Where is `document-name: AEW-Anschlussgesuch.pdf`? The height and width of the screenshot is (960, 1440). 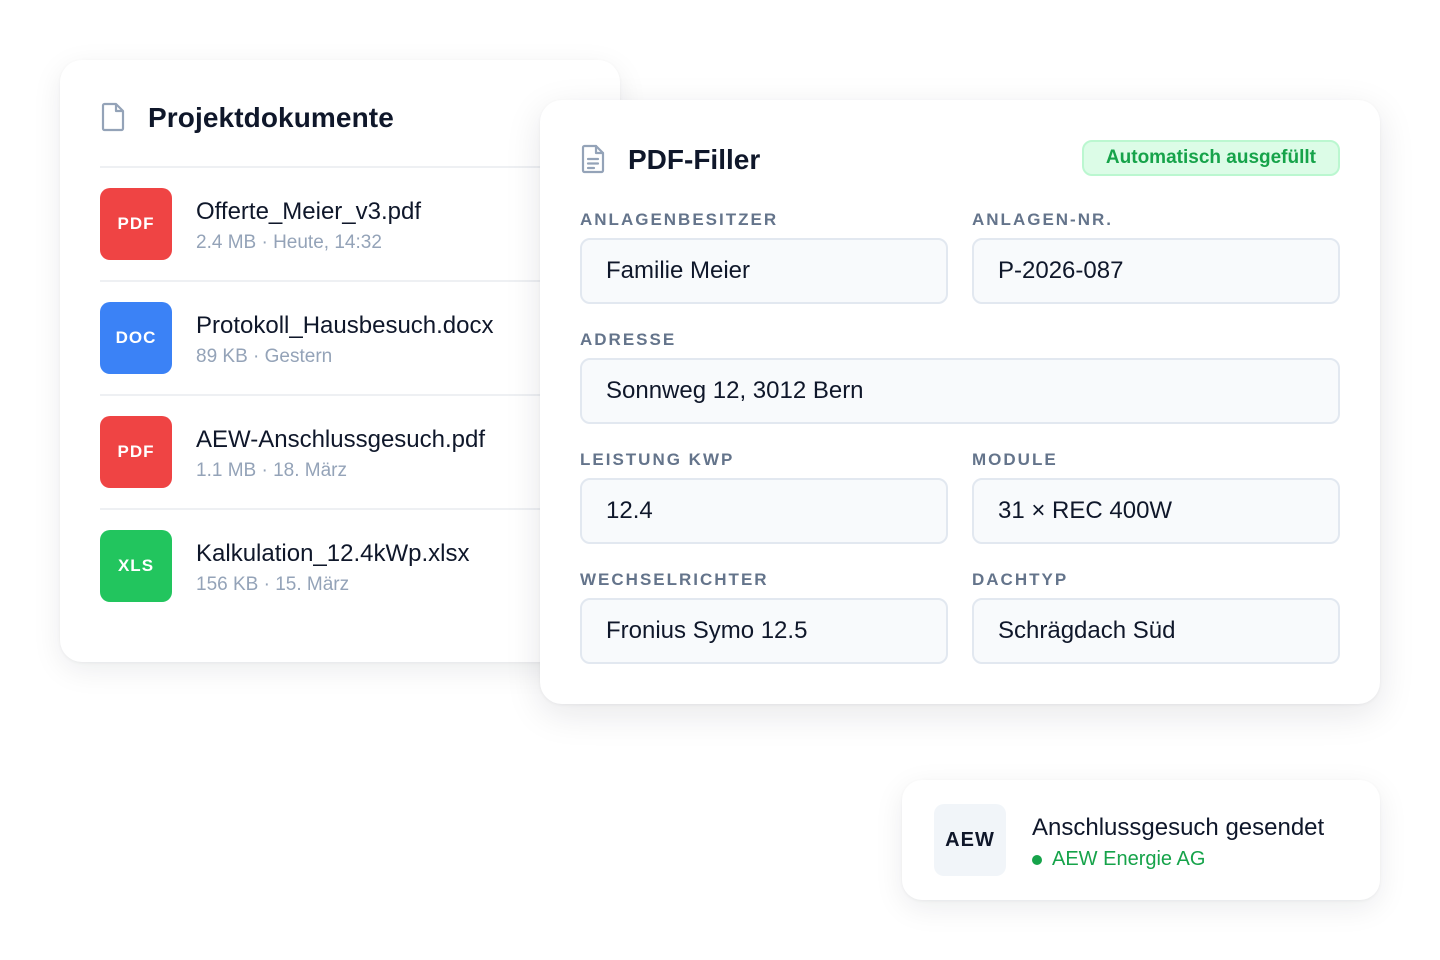
document-name: AEW-Anschlussgesuch.pdf is located at coordinates (340, 440).